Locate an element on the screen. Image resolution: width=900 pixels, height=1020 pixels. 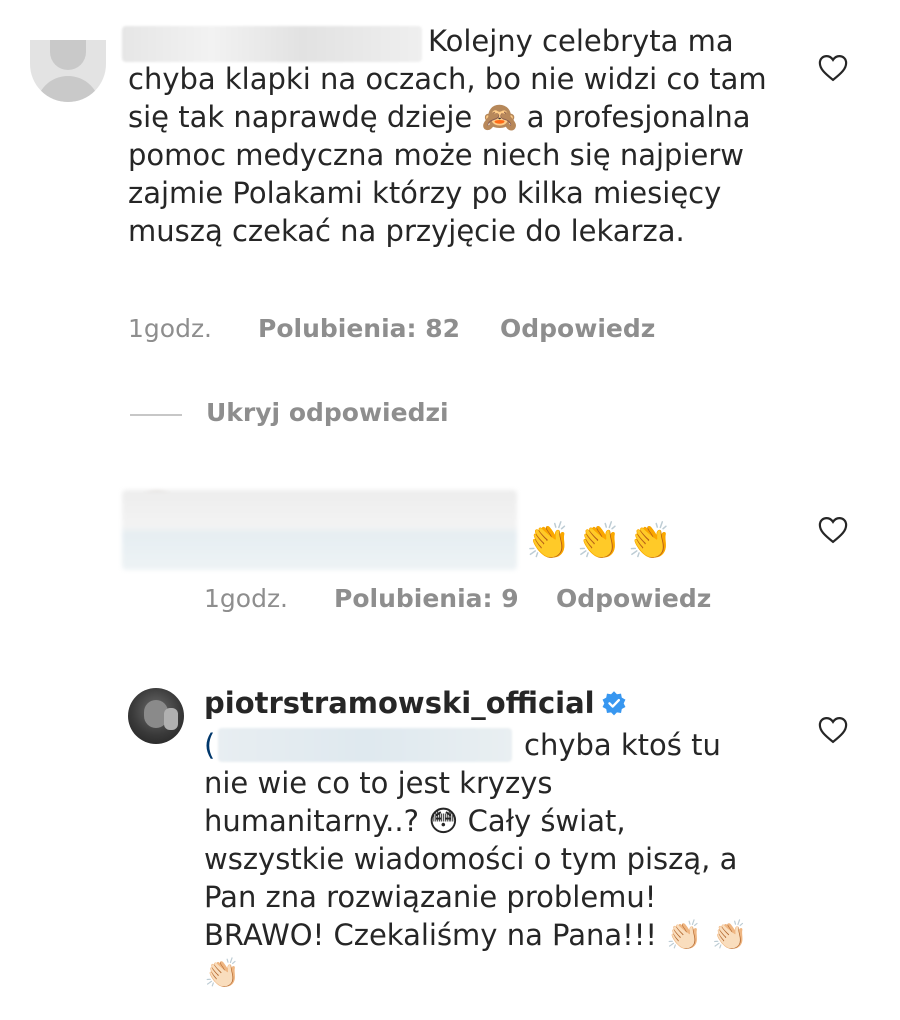
hide-replies-row: Ukryj odpowiedzi is located at coordinates (380, 415).